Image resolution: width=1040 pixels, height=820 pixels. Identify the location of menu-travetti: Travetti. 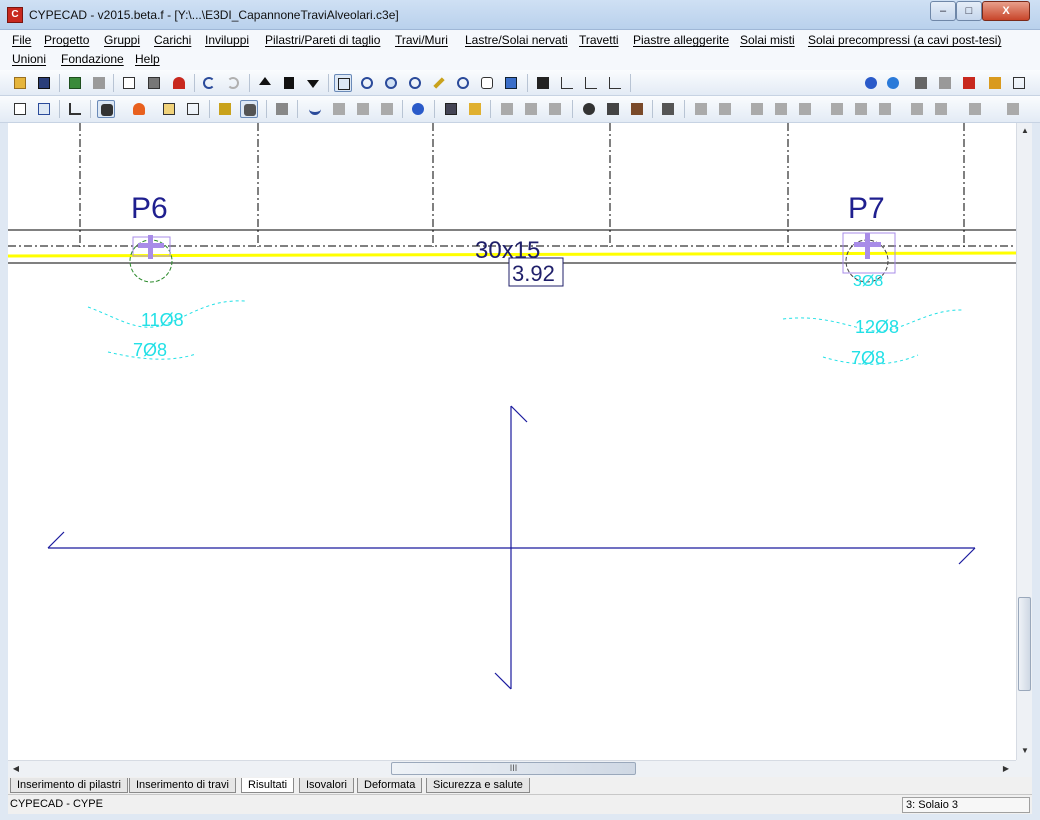
(599, 40).